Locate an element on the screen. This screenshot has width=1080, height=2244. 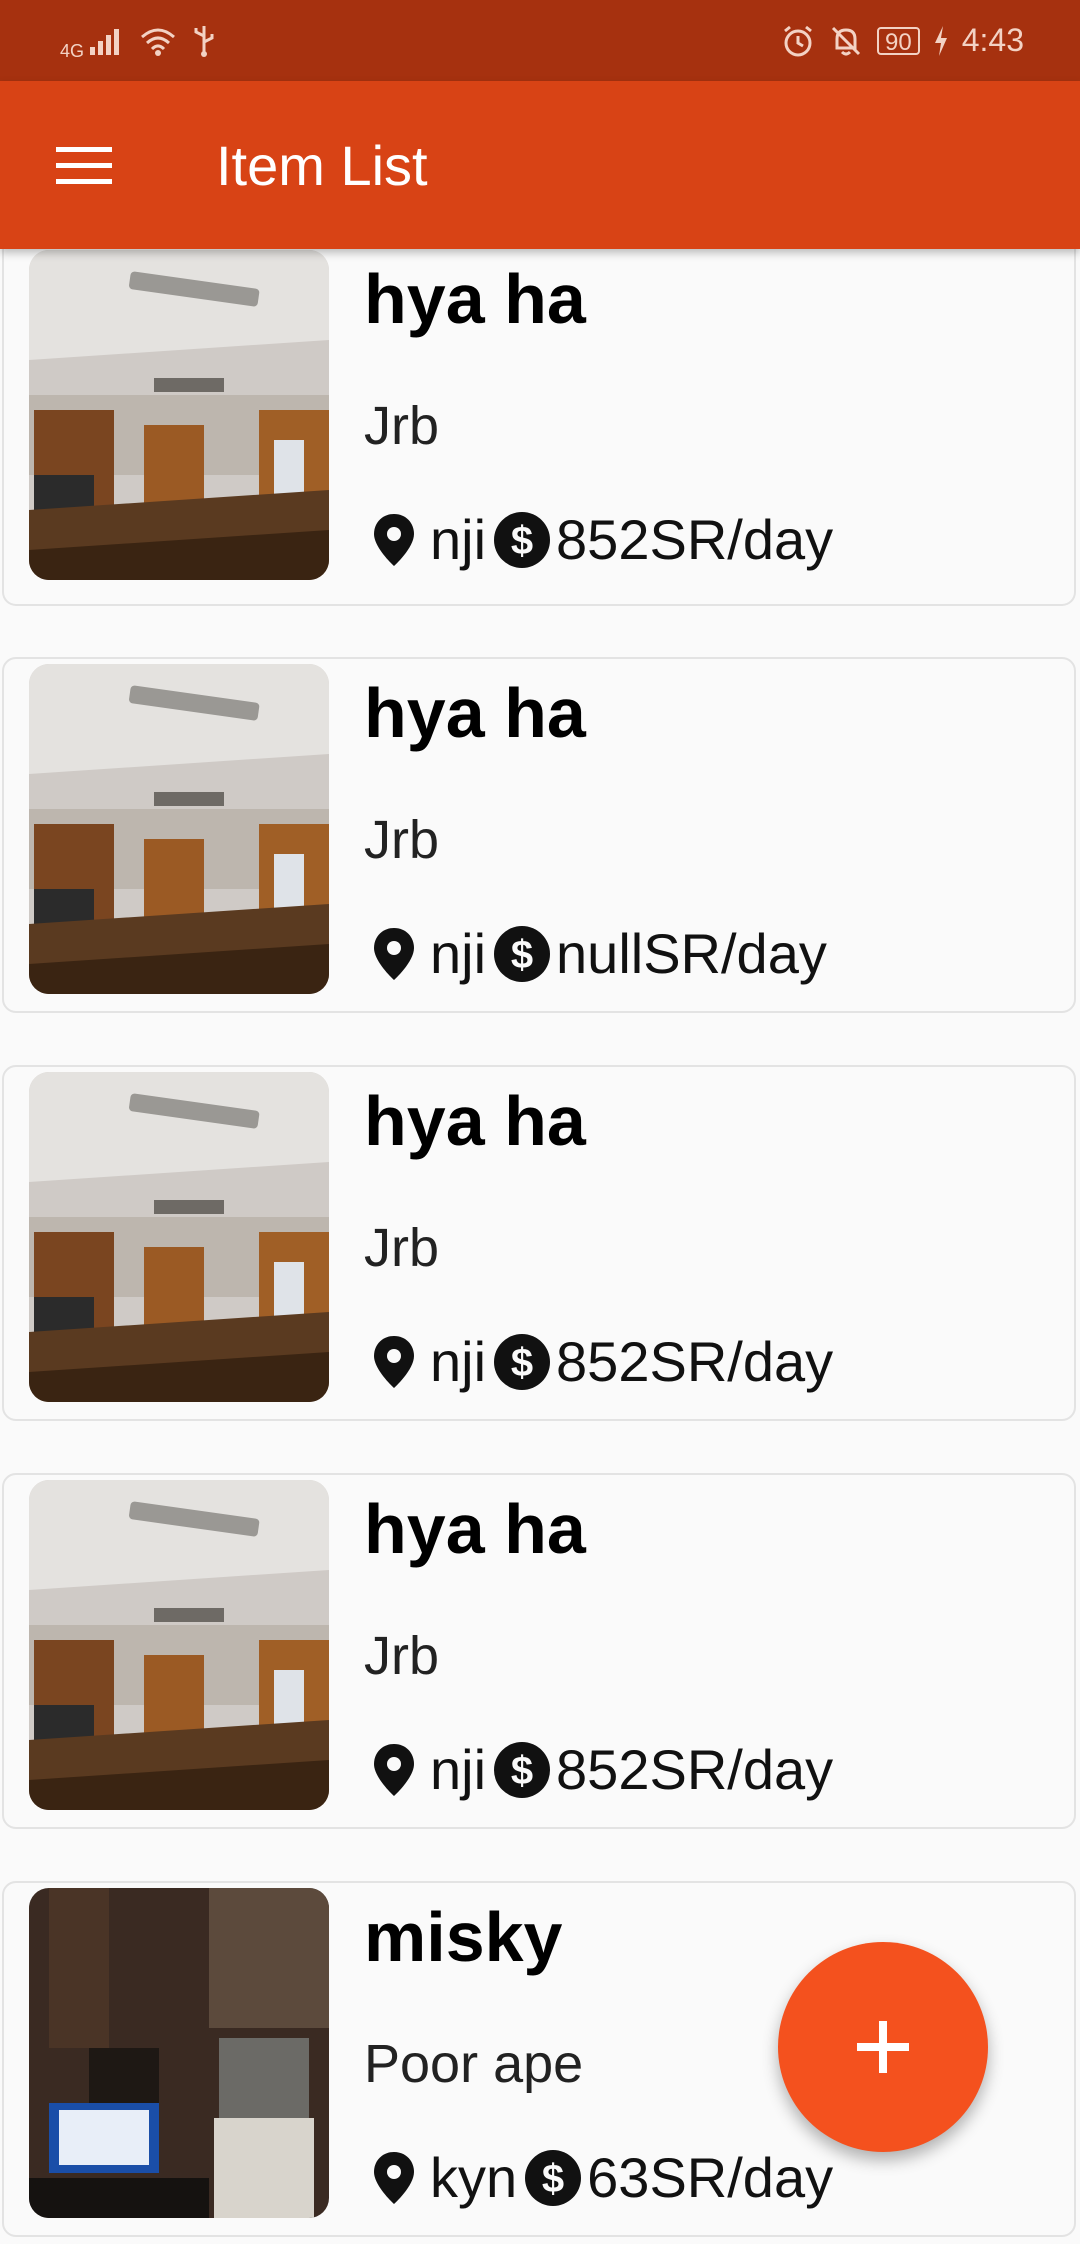
status-left: 4G is located at coordinates (138, 40).